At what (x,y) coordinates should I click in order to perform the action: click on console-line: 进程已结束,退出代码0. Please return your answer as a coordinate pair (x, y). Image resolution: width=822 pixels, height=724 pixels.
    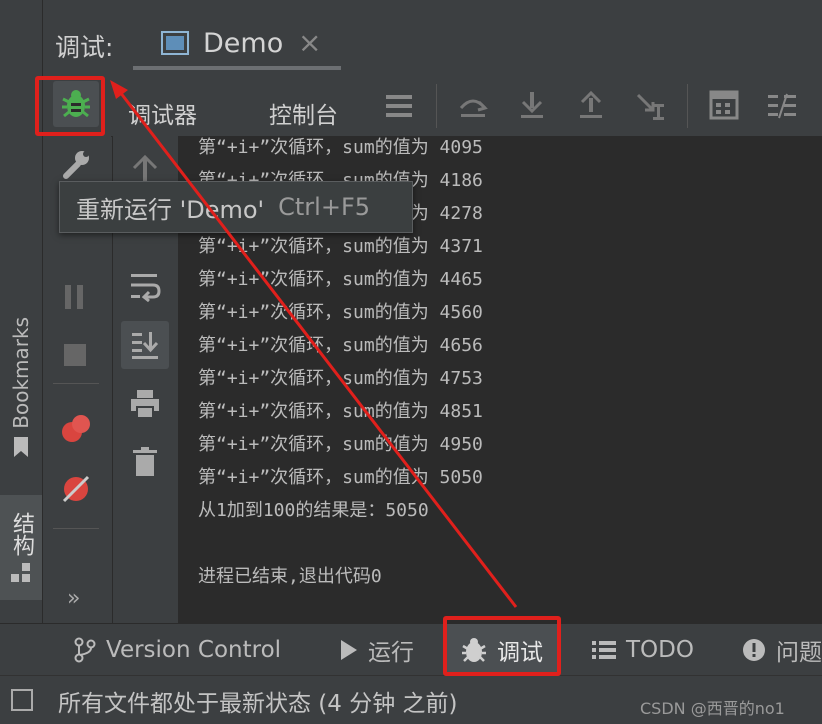
    Looking at the image, I should click on (290, 576).